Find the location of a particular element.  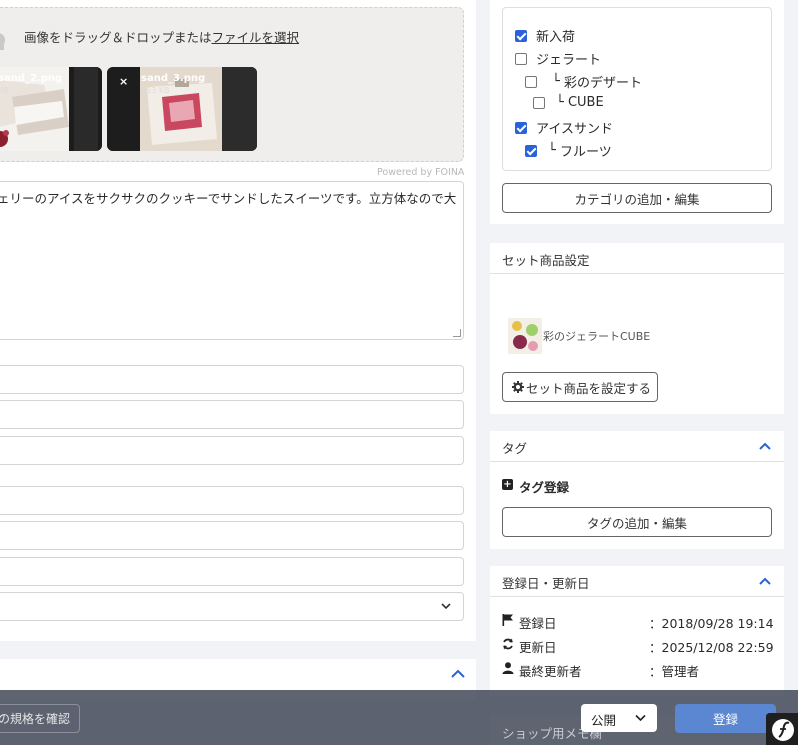

dropzone-text: 画像をドラッグ＆ドロップまたはファイルを選択 is located at coordinates (161, 36).